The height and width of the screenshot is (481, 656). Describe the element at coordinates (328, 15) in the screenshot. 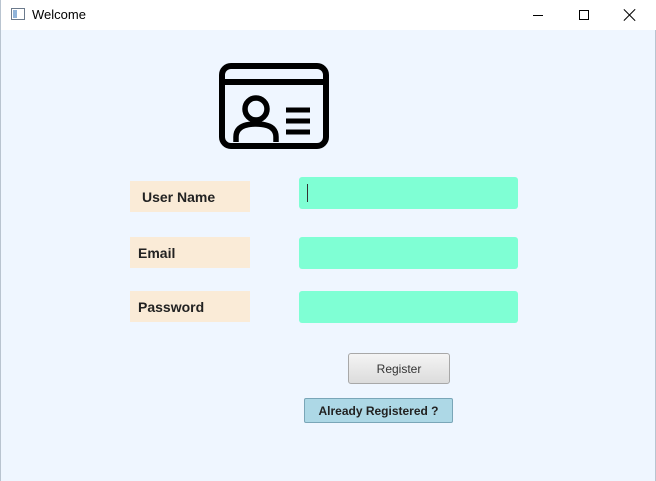

I see `title-bar: Welcome` at that location.